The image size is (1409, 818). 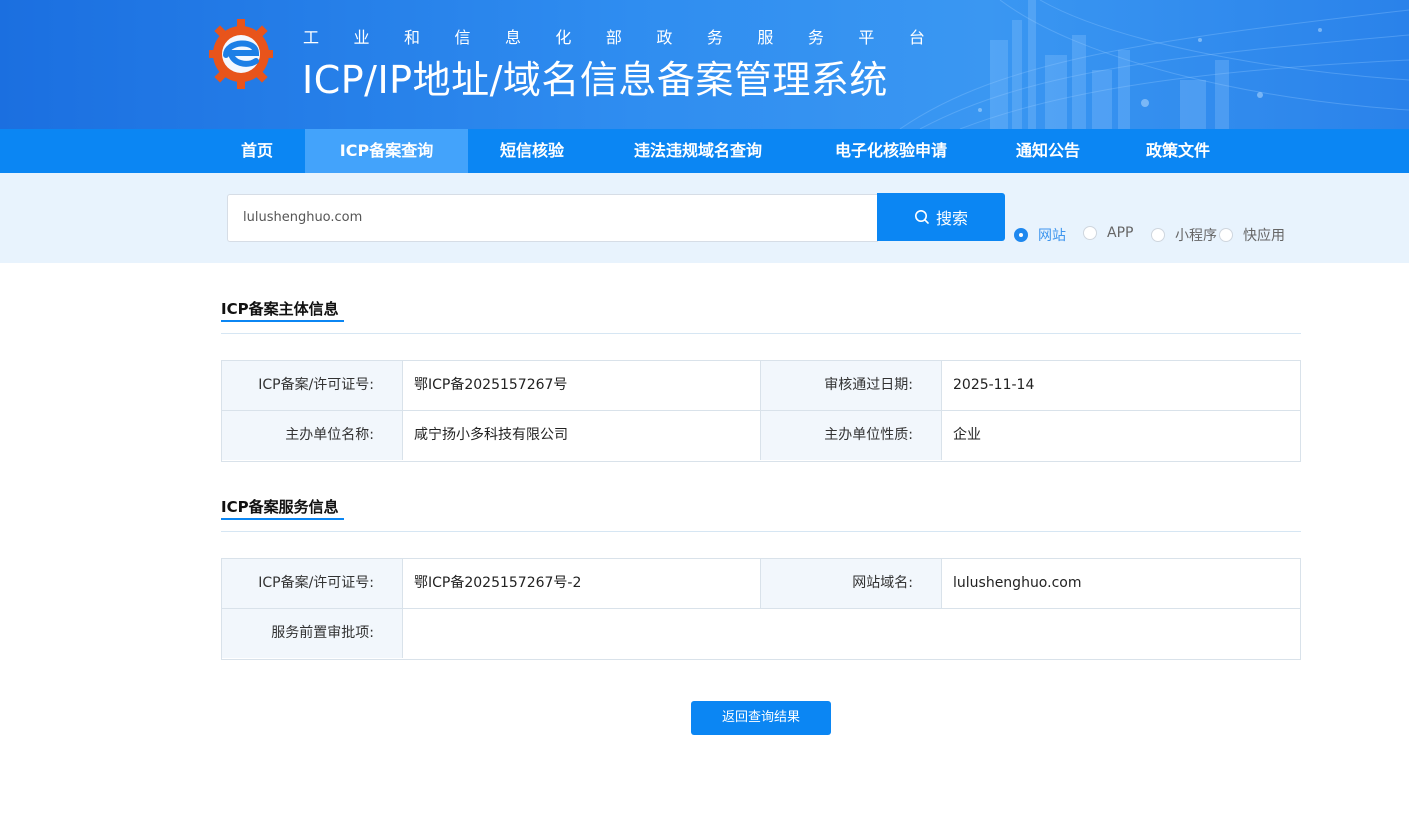 I want to click on radio-quickapp: 快应用, so click(x=1252, y=235).